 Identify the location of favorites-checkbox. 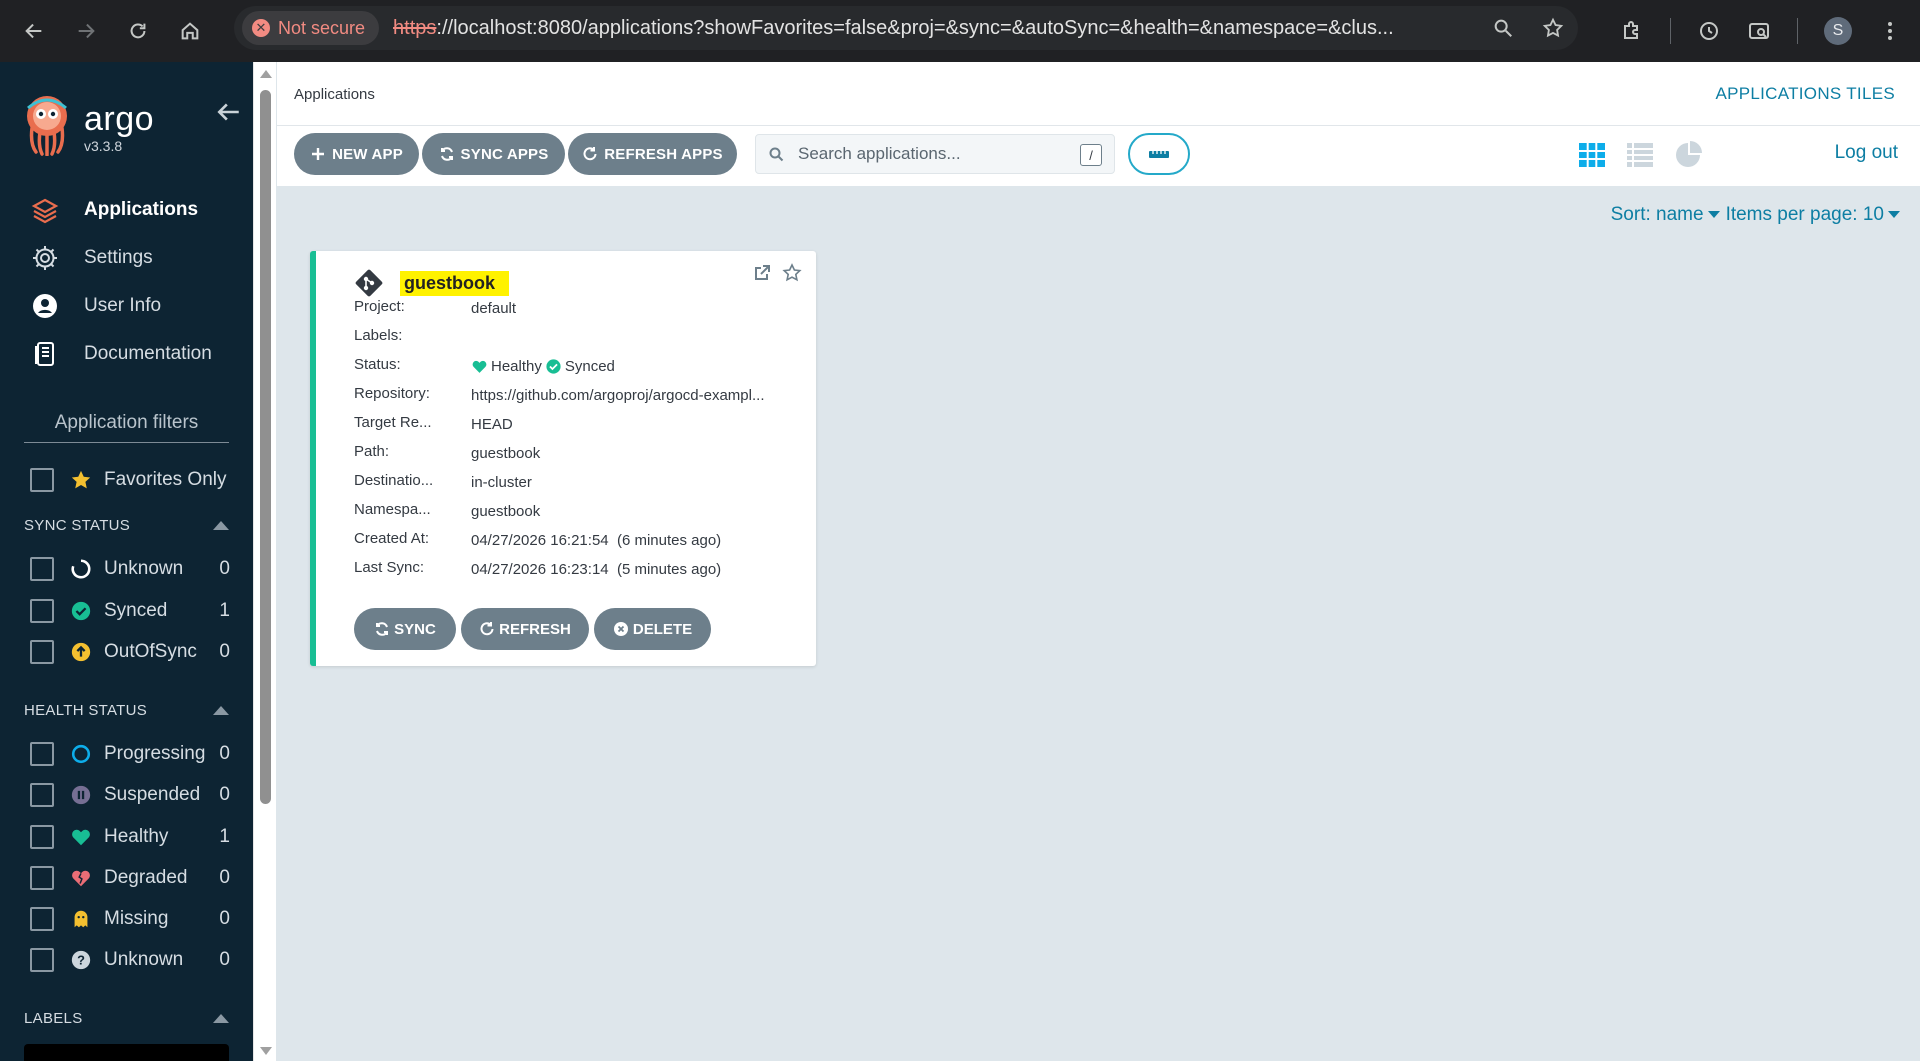
(42, 480).